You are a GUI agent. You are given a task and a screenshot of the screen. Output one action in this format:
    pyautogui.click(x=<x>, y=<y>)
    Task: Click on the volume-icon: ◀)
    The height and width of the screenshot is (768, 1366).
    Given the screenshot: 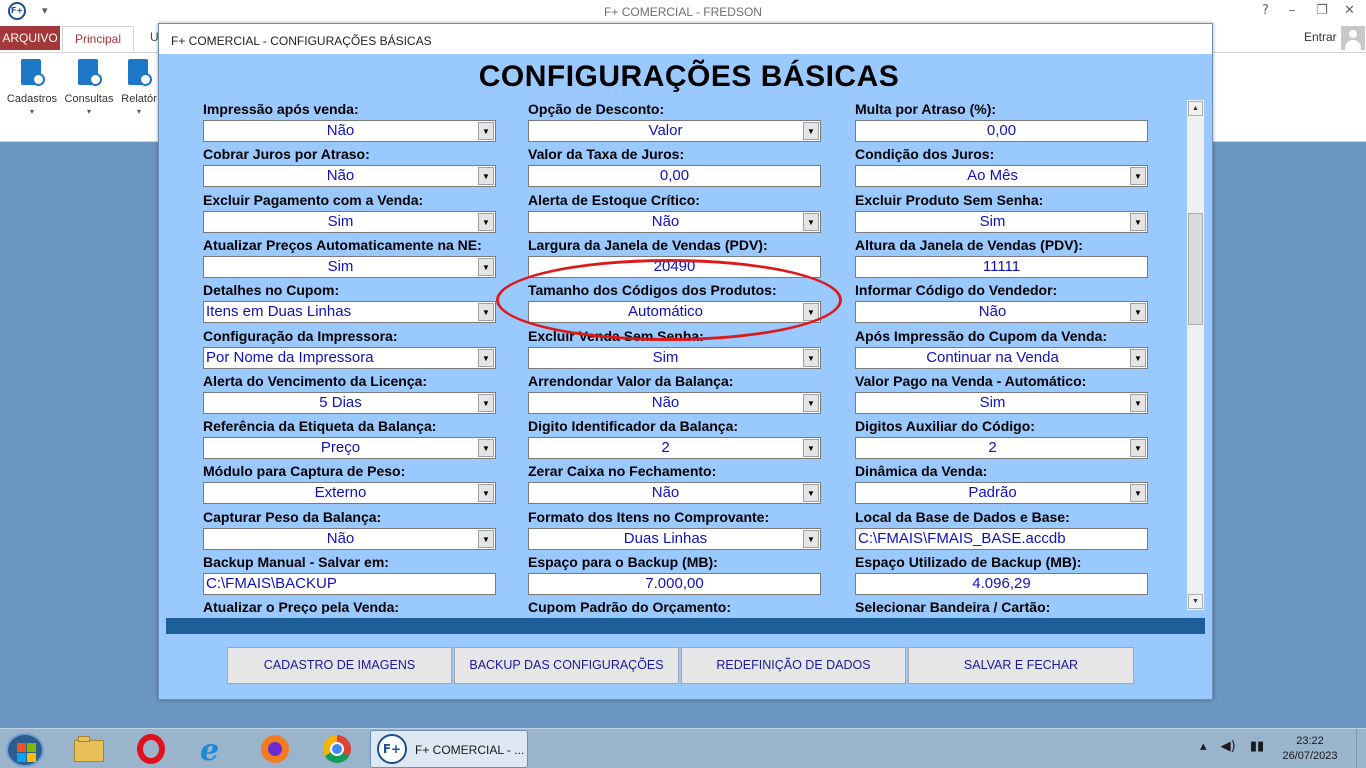 What is the action you would take?
    pyautogui.click(x=1228, y=746)
    